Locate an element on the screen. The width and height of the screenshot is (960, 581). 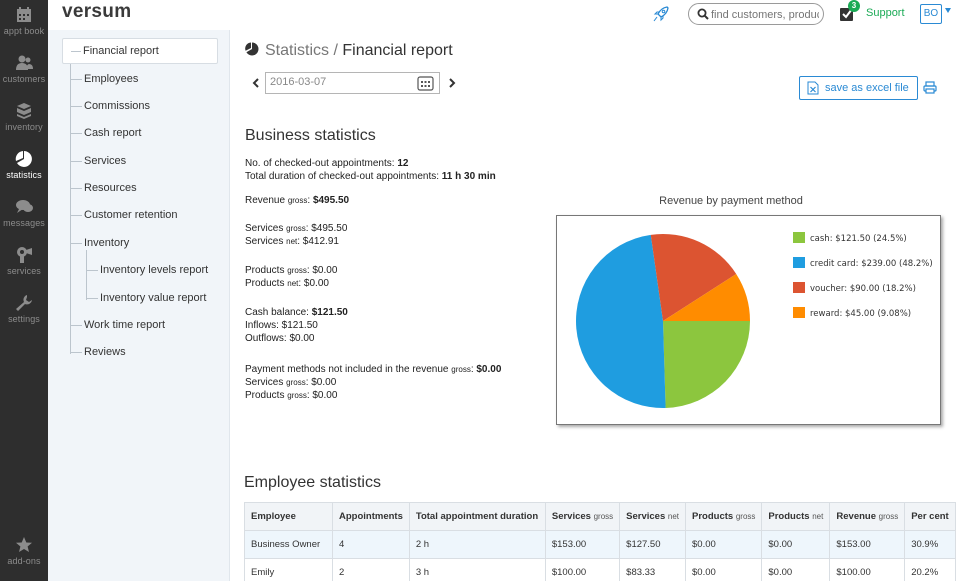
nav-inventory: inventory is located at coordinates (24, 117).